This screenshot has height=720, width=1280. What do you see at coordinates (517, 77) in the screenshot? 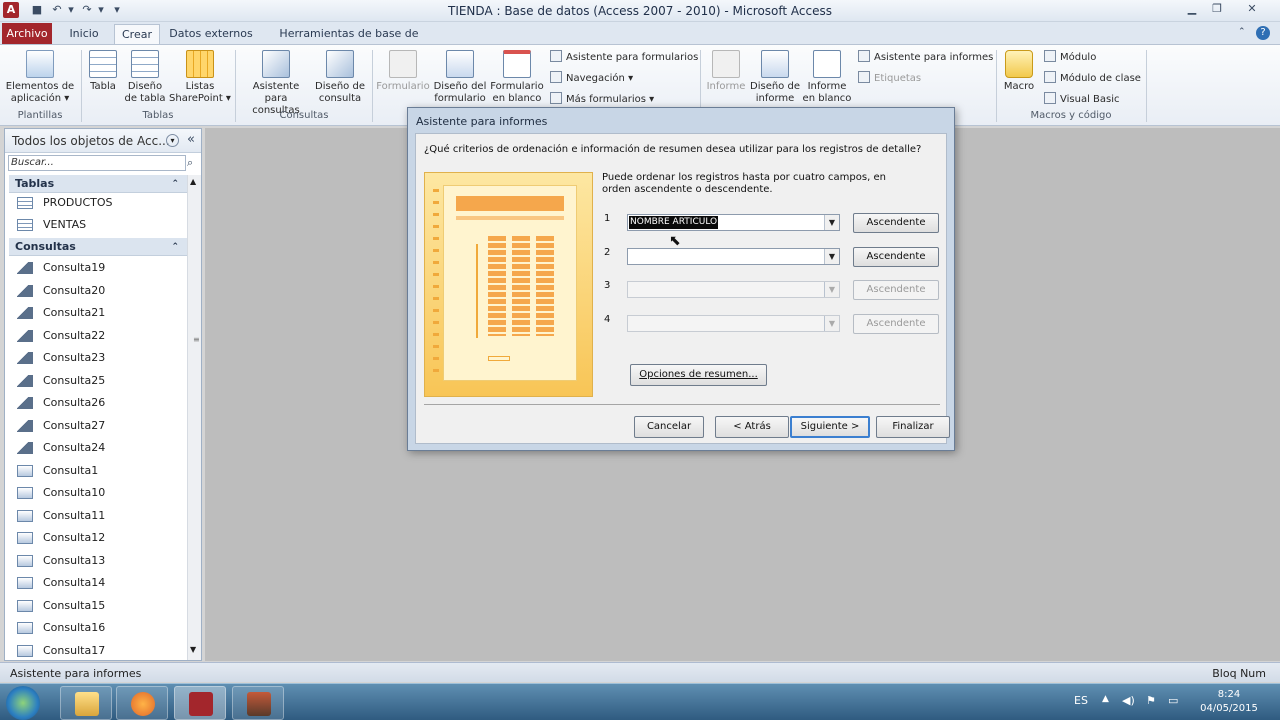
I see `formulario-blanco-button: Formulario en blanco` at bounding box center [517, 77].